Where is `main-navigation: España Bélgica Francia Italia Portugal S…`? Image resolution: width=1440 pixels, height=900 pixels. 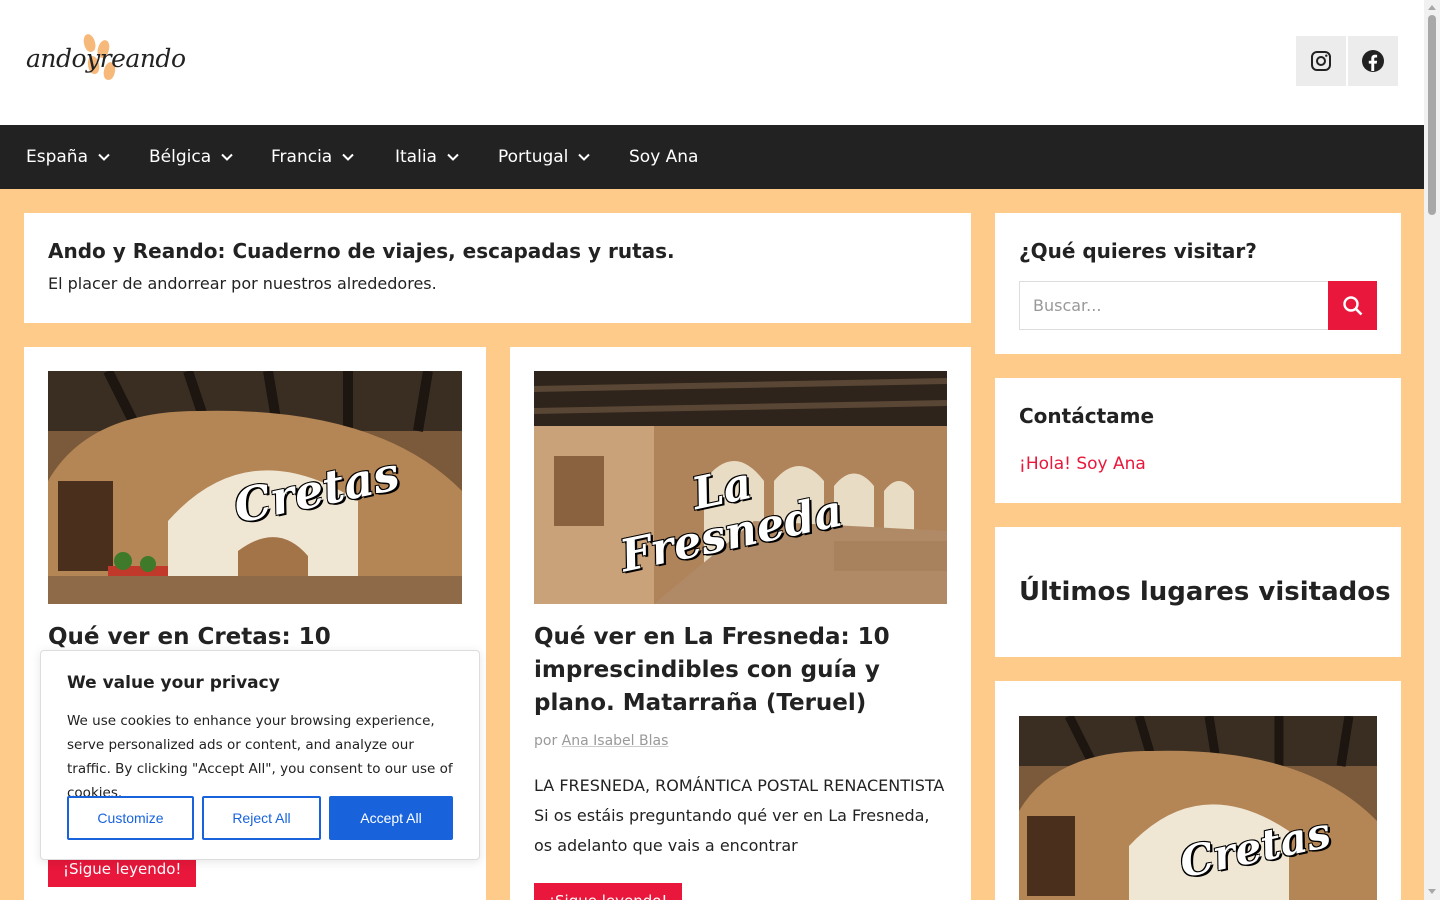
main-navigation: España Bélgica Francia Italia Portugal S… is located at coordinates (712, 157).